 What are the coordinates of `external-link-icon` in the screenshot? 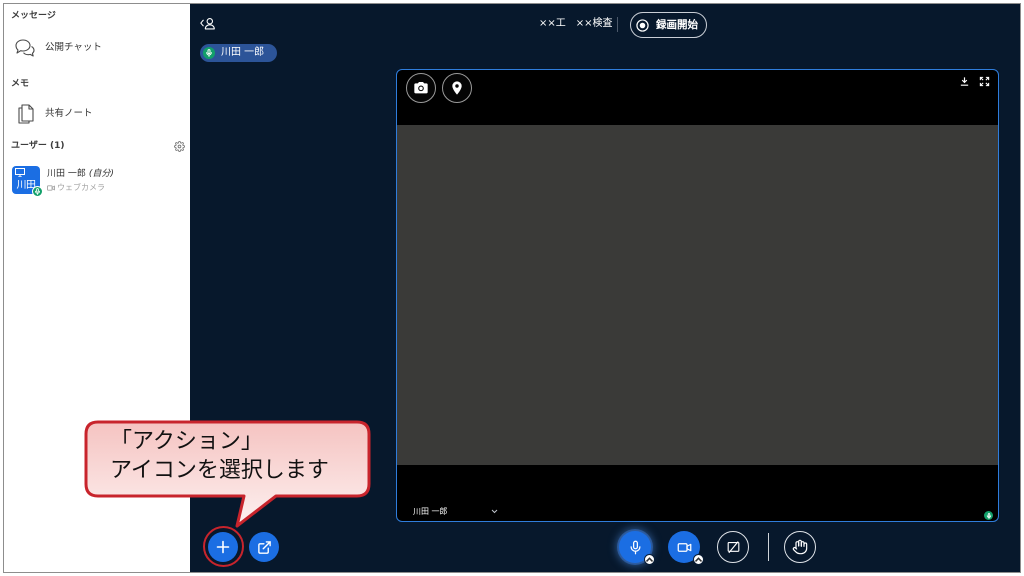 It's located at (264, 547).